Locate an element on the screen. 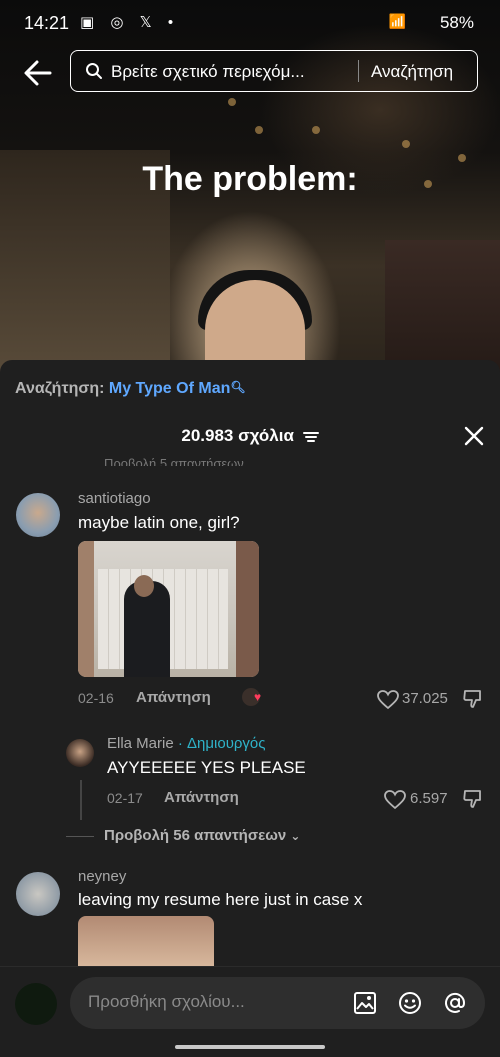 The width and height of the screenshot is (500, 1057). wifi-signal-icon: 📶 is located at coordinates (398, 21).